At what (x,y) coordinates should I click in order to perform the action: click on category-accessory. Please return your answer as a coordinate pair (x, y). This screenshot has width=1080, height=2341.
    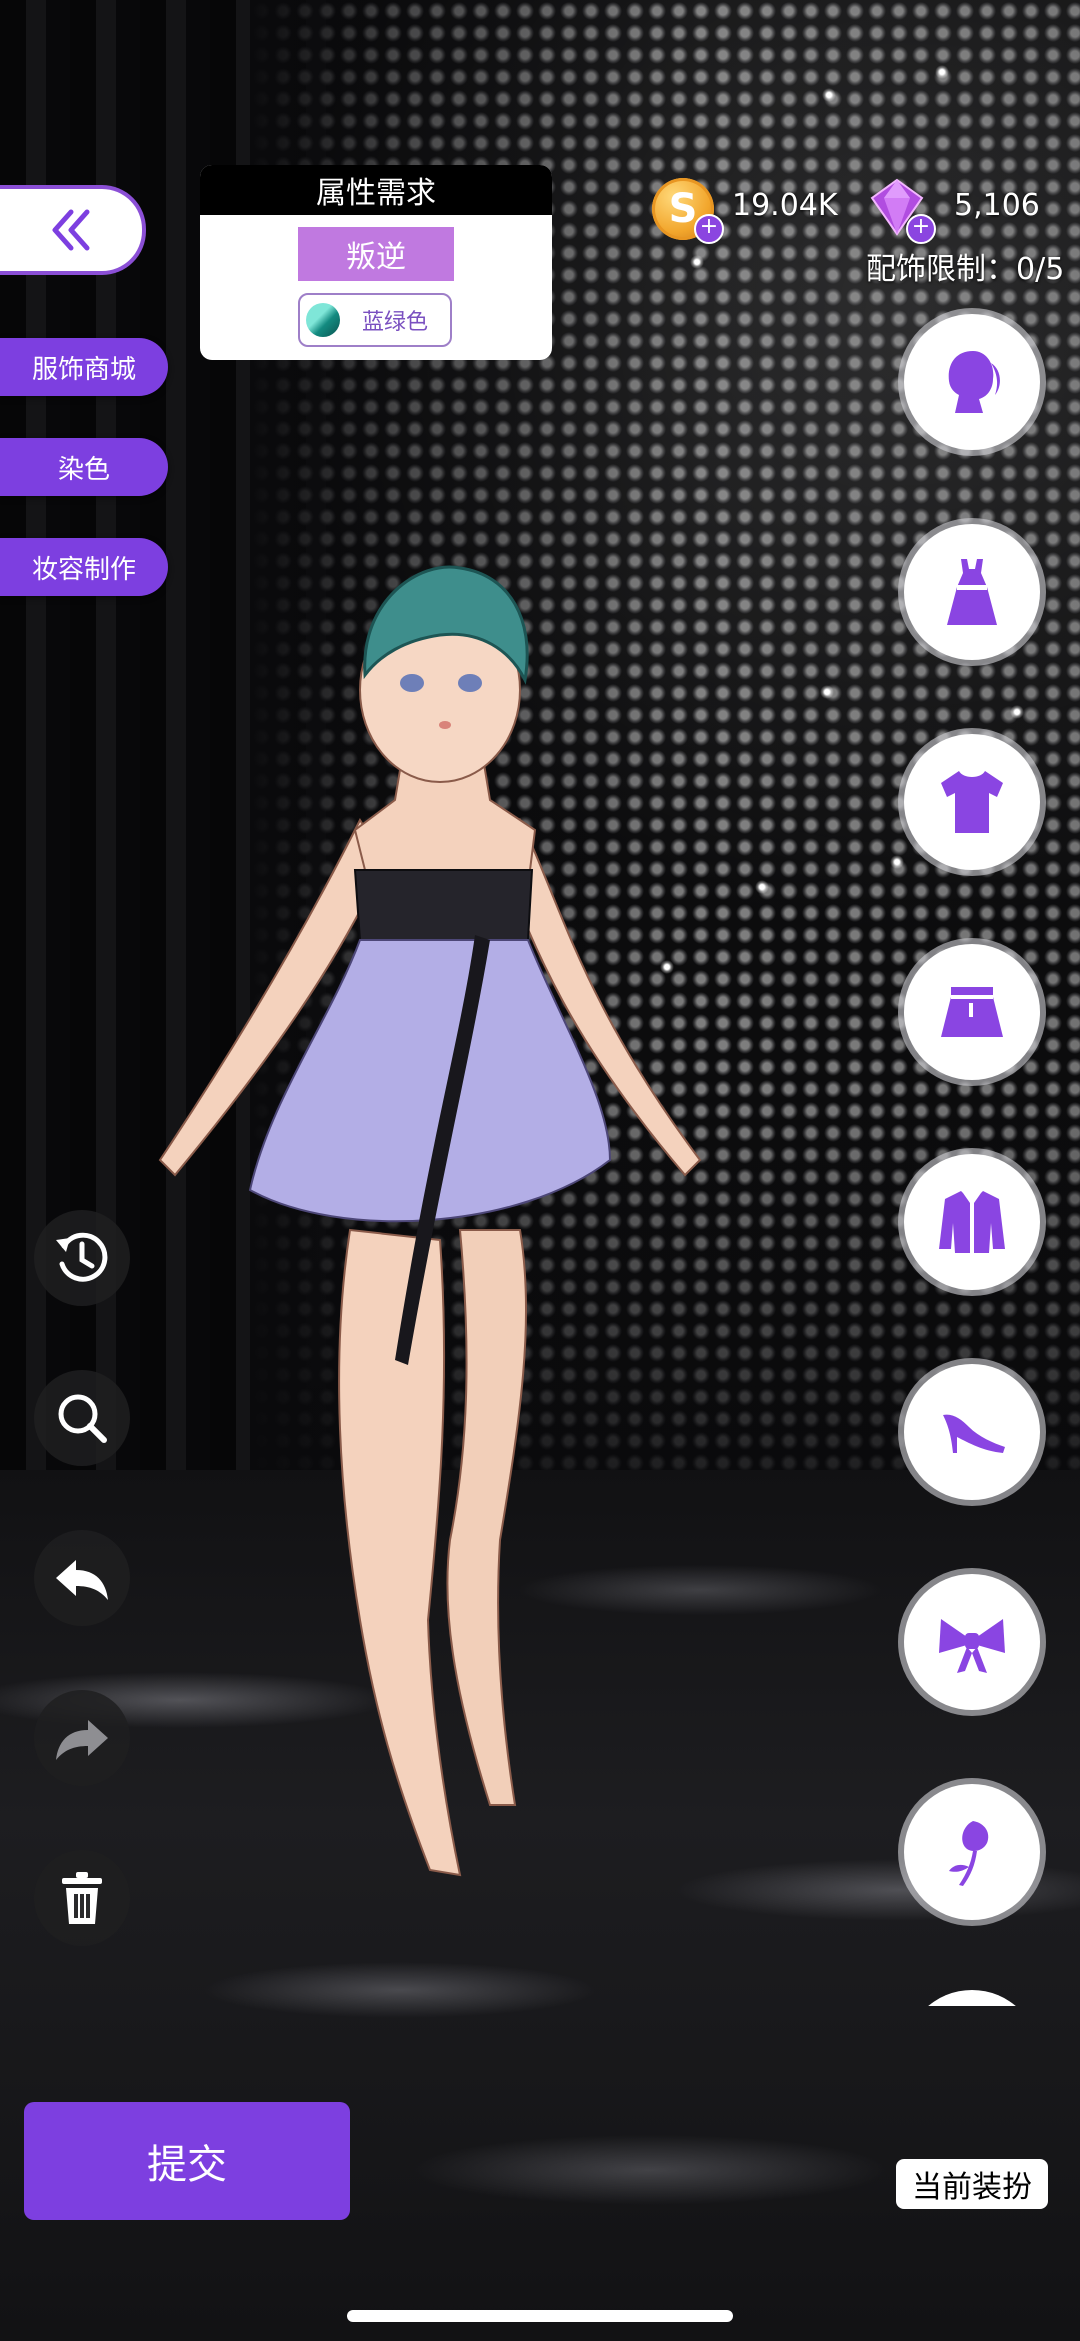
    Looking at the image, I should click on (972, 1642).